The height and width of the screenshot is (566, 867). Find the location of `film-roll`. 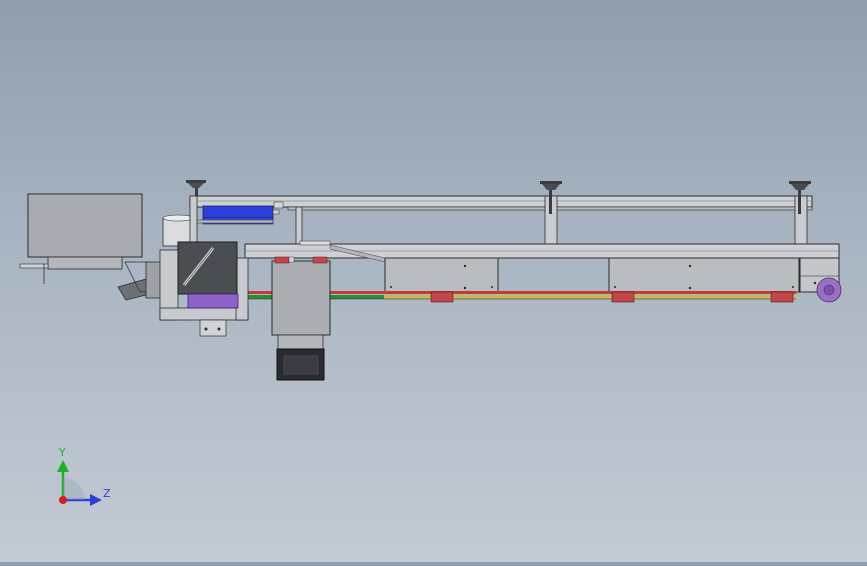

film-roll is located at coordinates (178, 230).